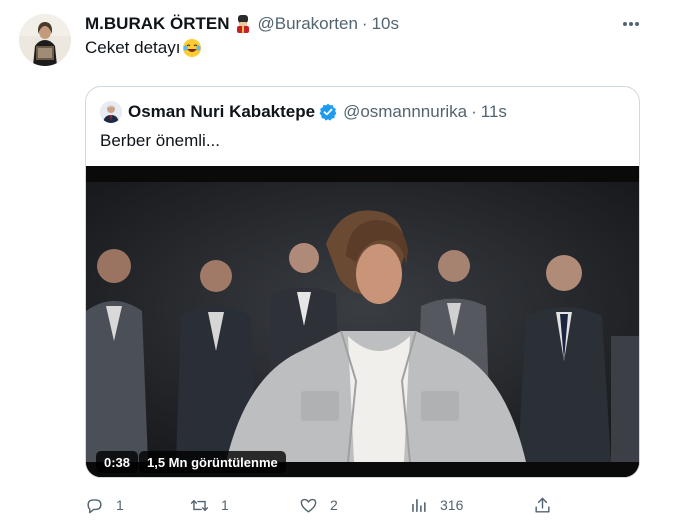  I want to click on quoted-author-name: Osman Nuri Kabaktepe, so click(221, 112).